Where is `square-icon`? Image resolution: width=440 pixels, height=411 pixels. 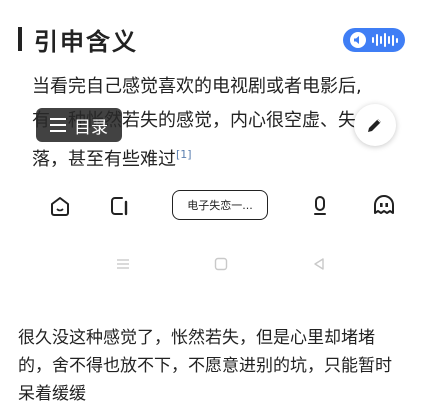
square-icon is located at coordinates (221, 264).